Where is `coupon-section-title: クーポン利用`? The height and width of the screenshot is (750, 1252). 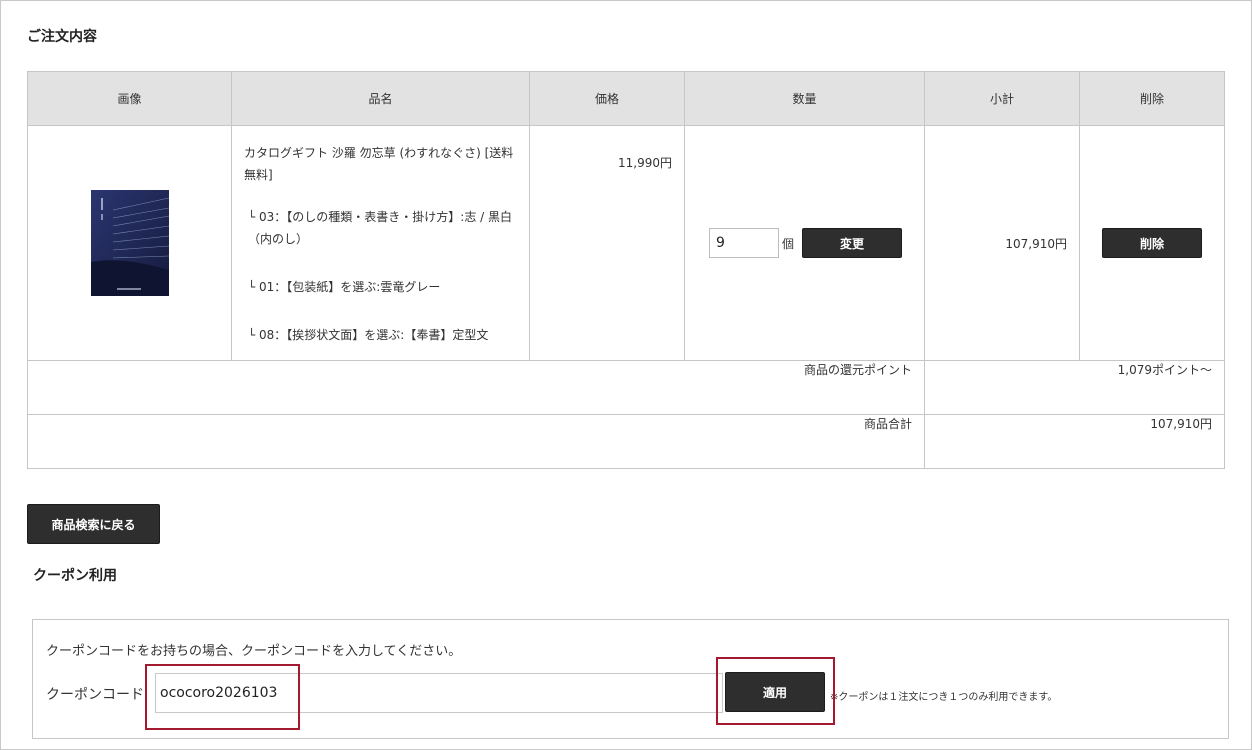 coupon-section-title: クーポン利用 is located at coordinates (75, 576).